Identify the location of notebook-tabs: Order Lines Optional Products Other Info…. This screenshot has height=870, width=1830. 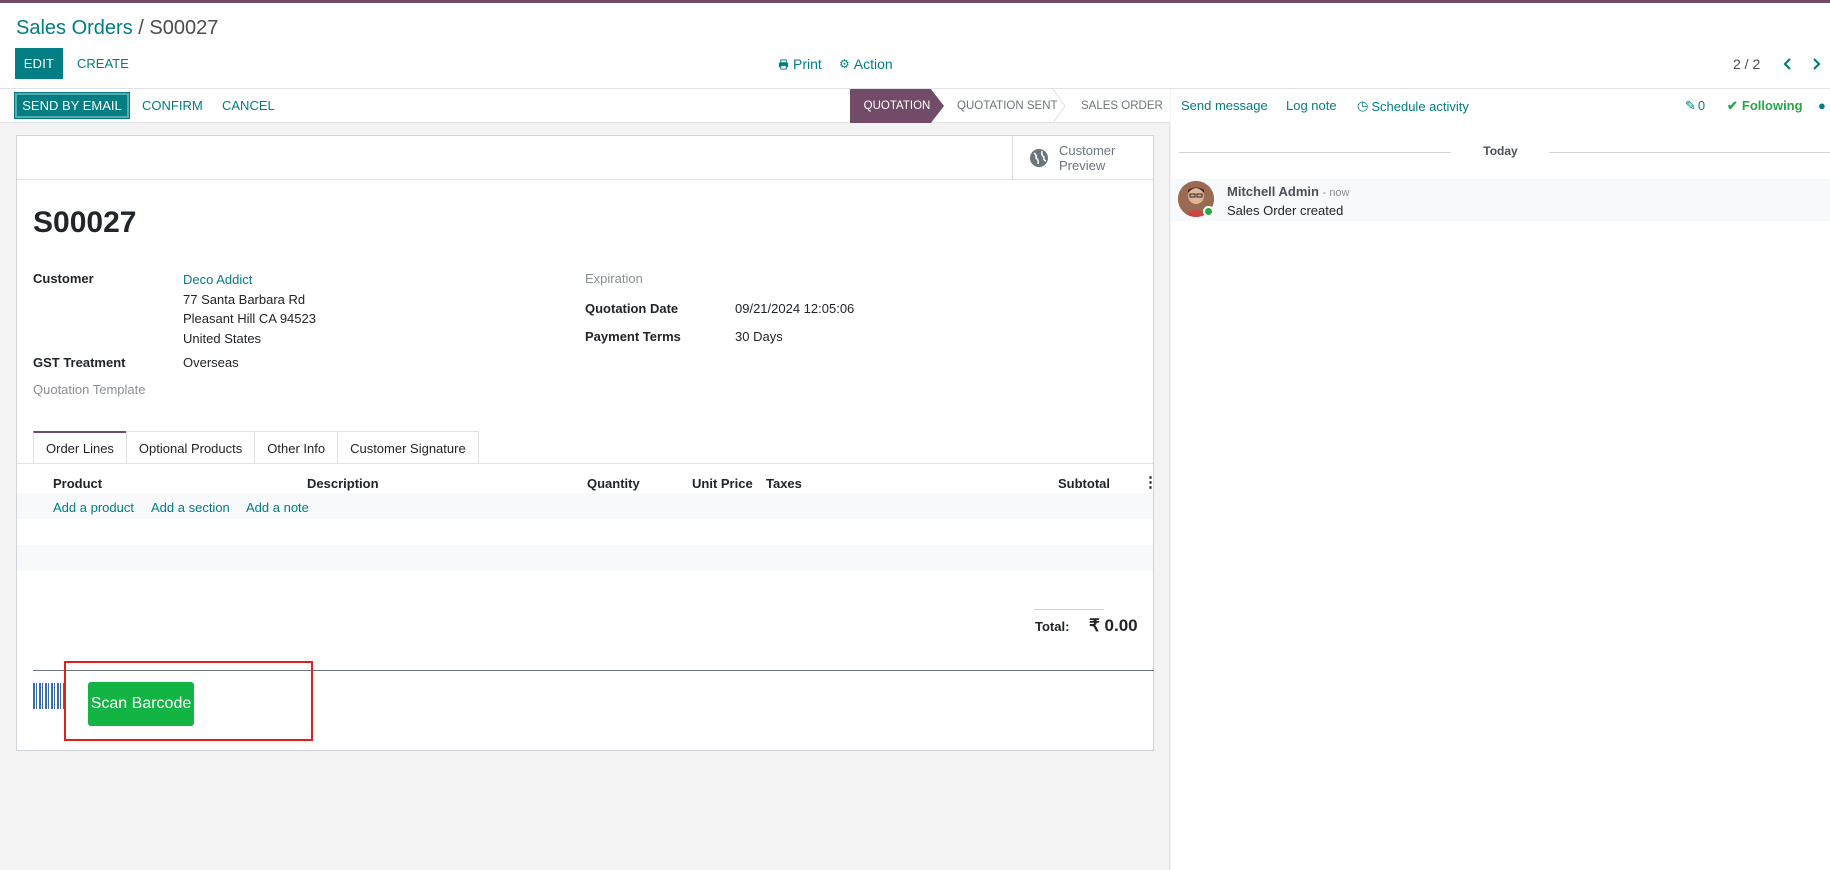
(256, 447).